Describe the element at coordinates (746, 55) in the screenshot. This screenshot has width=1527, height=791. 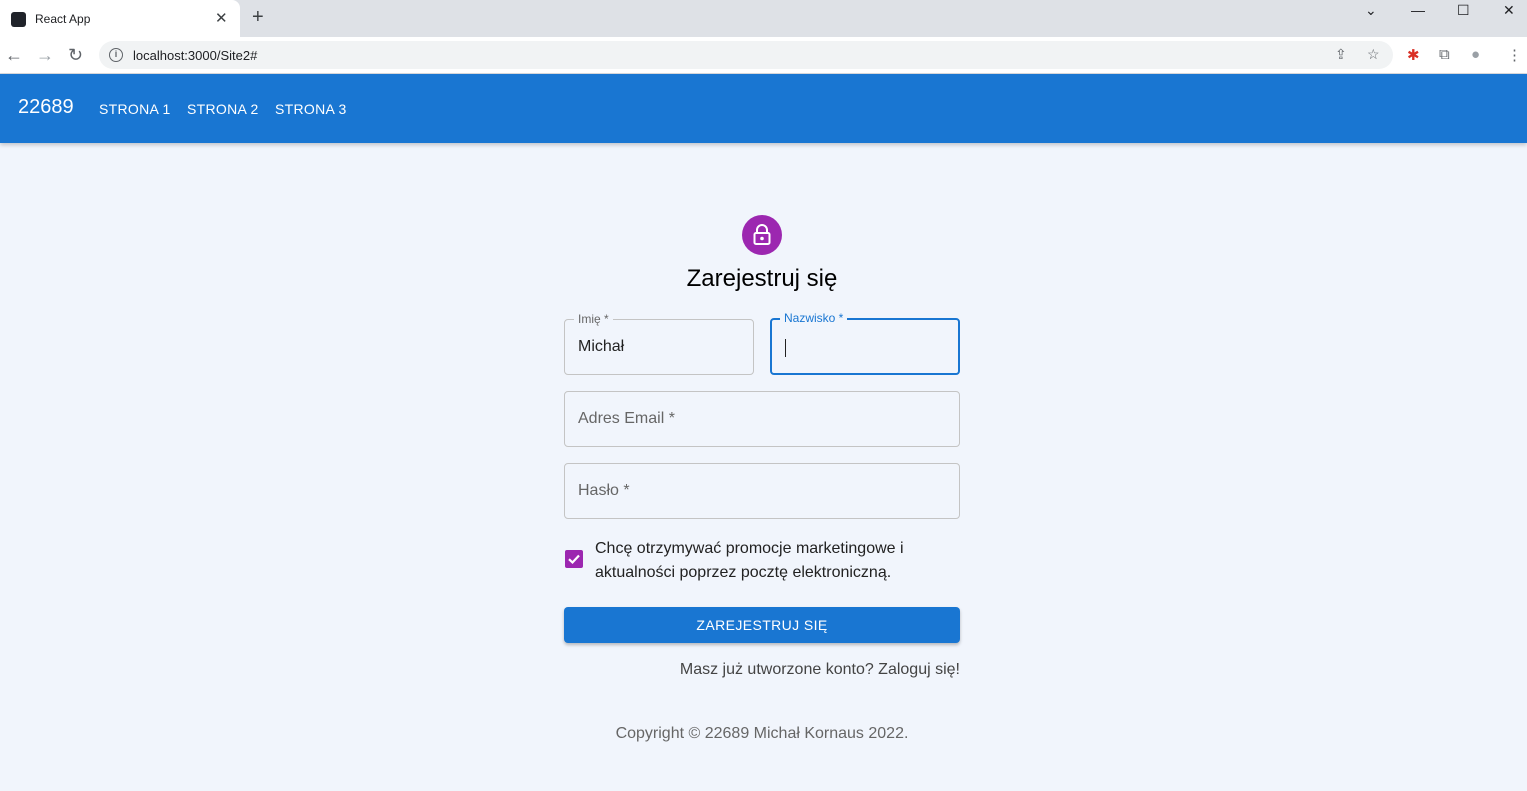
I see `address-bar: i localhost:3000/Site2# ⇪ ☆` at that location.